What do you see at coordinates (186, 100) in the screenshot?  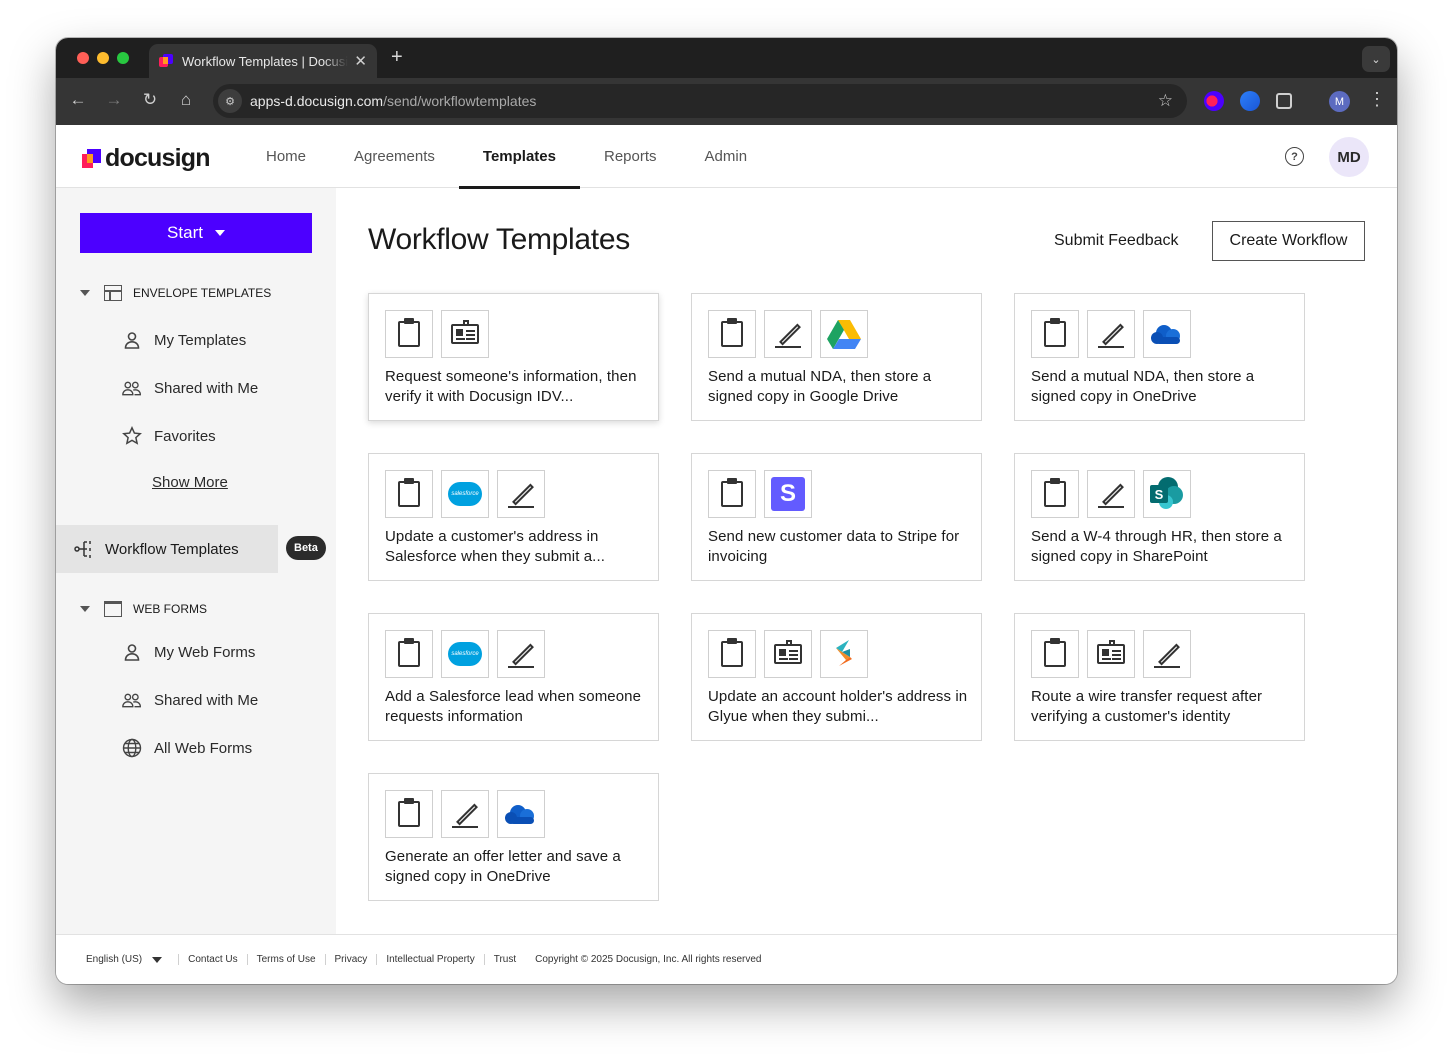 I see `home-icon: ⌂` at bounding box center [186, 100].